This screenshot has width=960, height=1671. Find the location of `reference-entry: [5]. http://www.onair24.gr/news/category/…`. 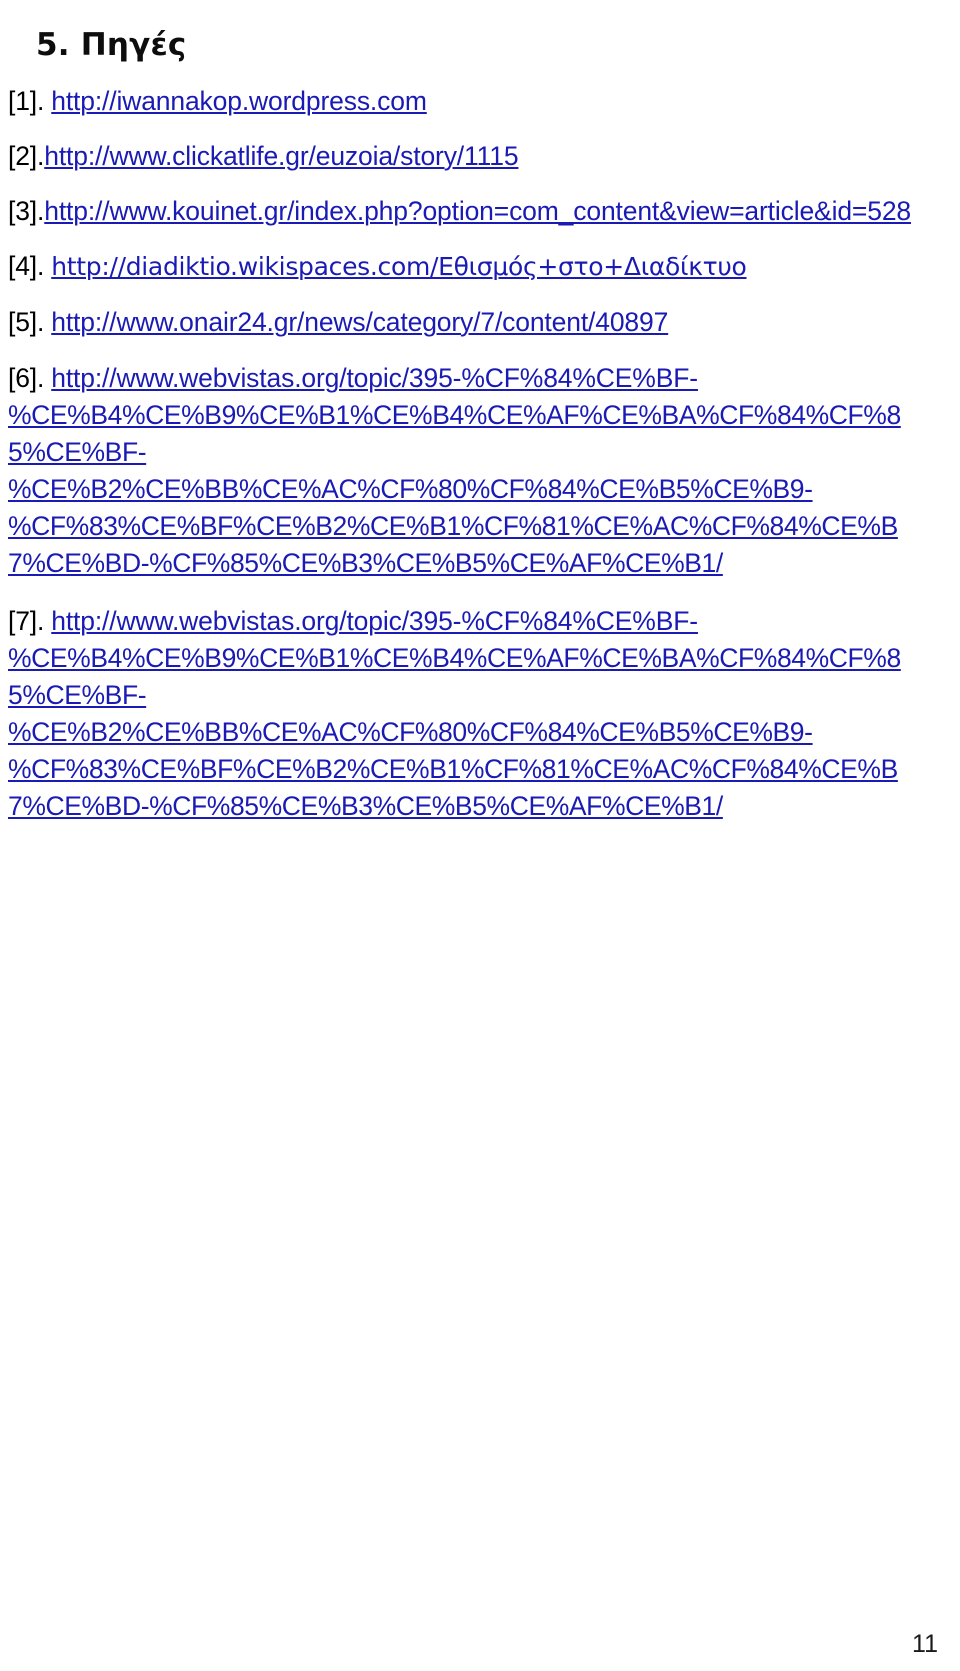

reference-entry: [5]. http://www.onair24.gr/news/category/… is located at coordinates (482, 322).